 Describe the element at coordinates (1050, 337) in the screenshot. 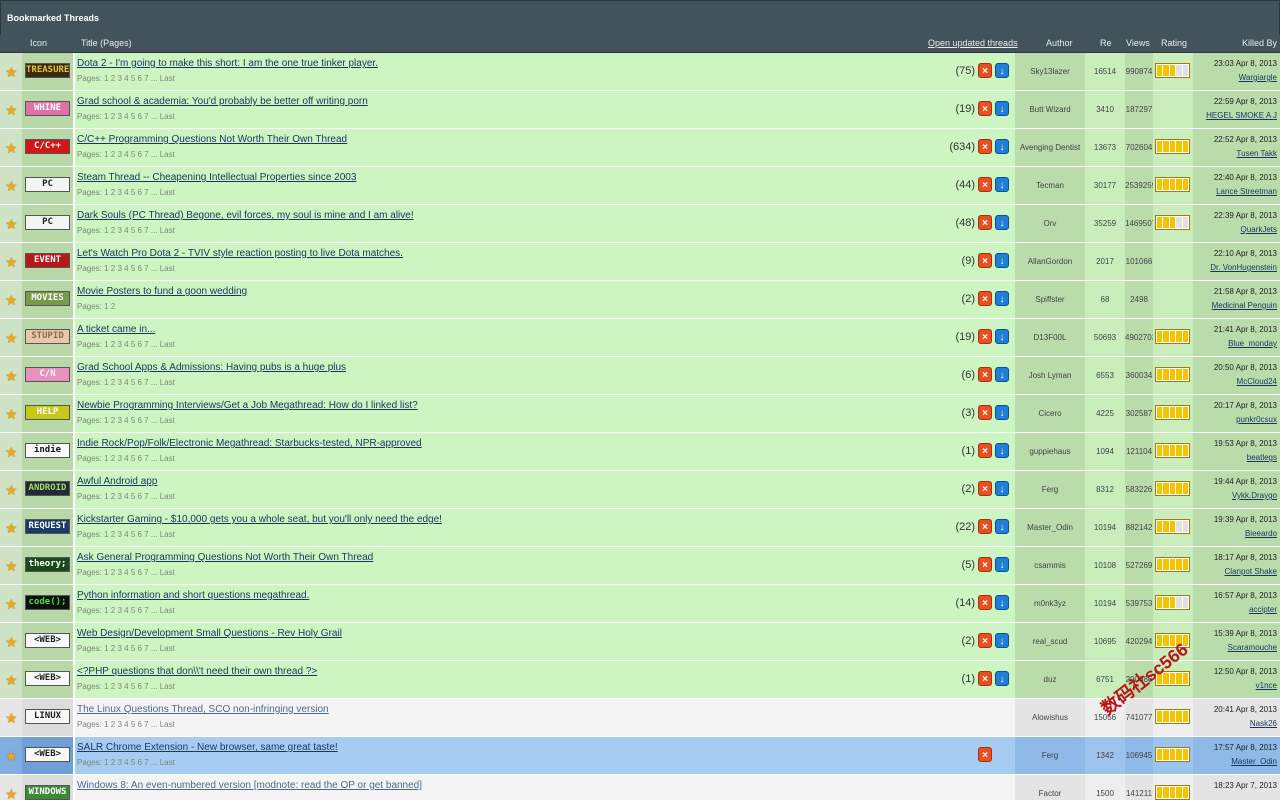

I see `thread-author: D13F00L` at that location.